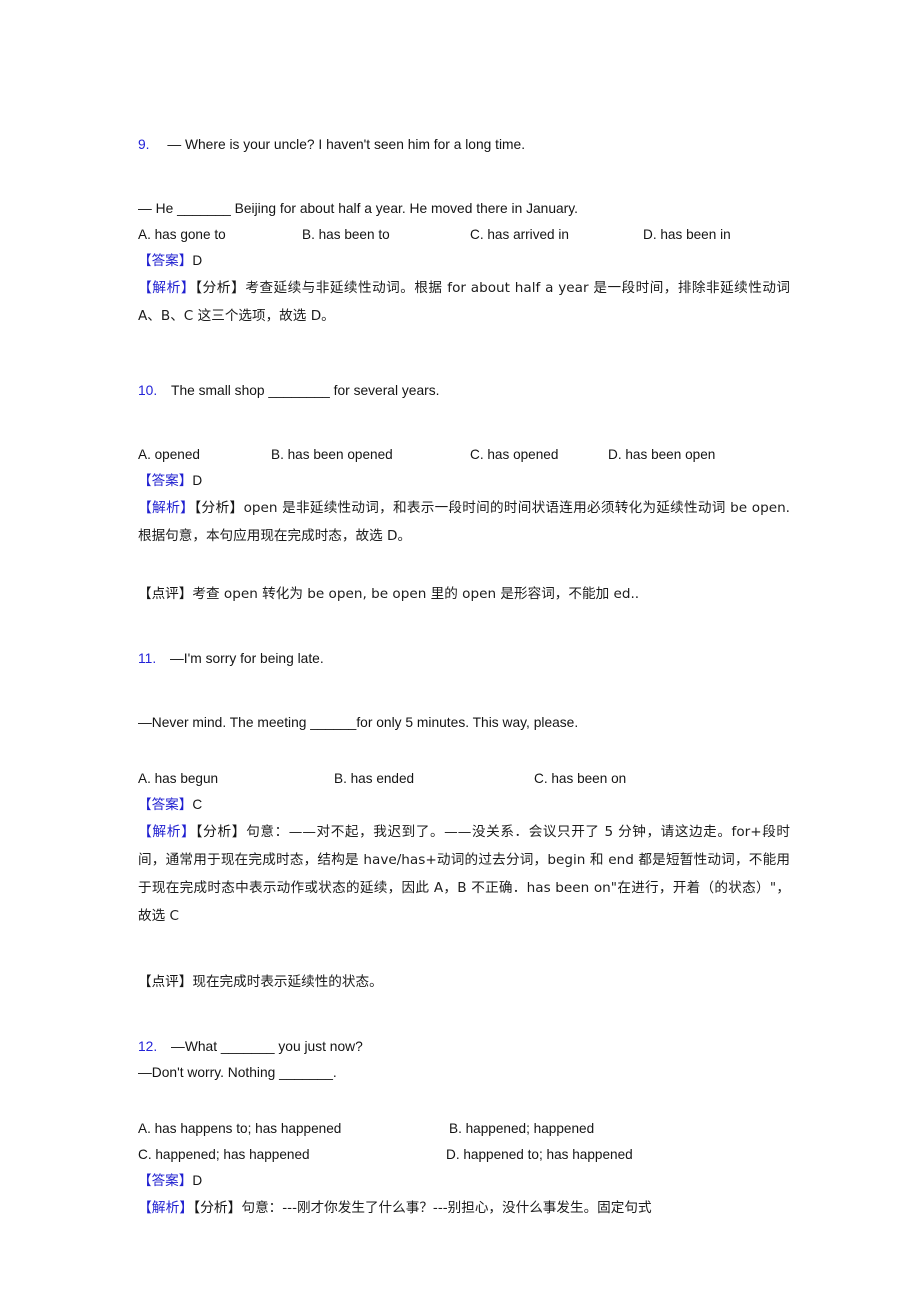 The height and width of the screenshot is (1302, 920). What do you see at coordinates (521, 1129) in the screenshot?
I see `option-12-b: B. happened; happened` at bounding box center [521, 1129].